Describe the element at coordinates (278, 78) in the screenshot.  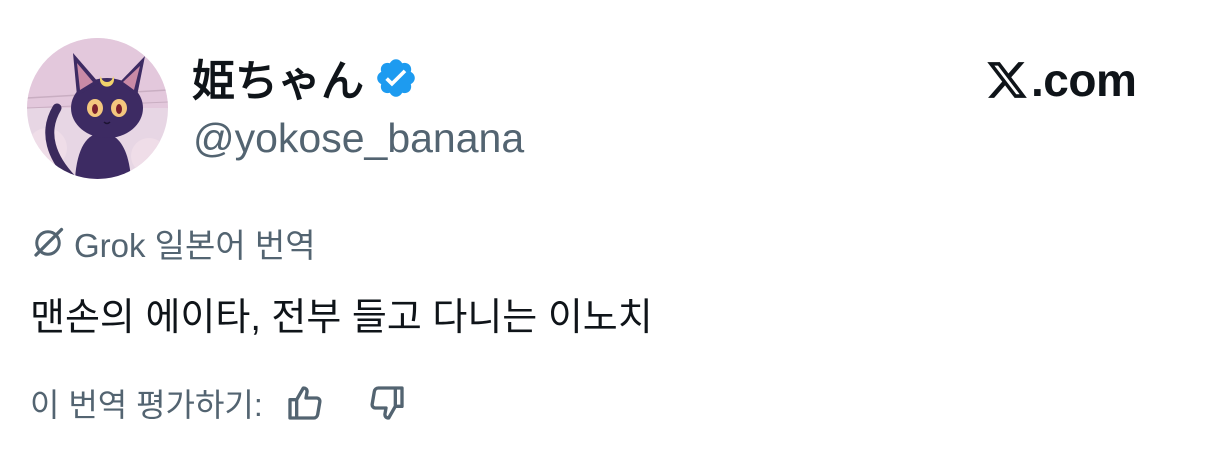
I see `display-name-text: 姫ちゃん` at that location.